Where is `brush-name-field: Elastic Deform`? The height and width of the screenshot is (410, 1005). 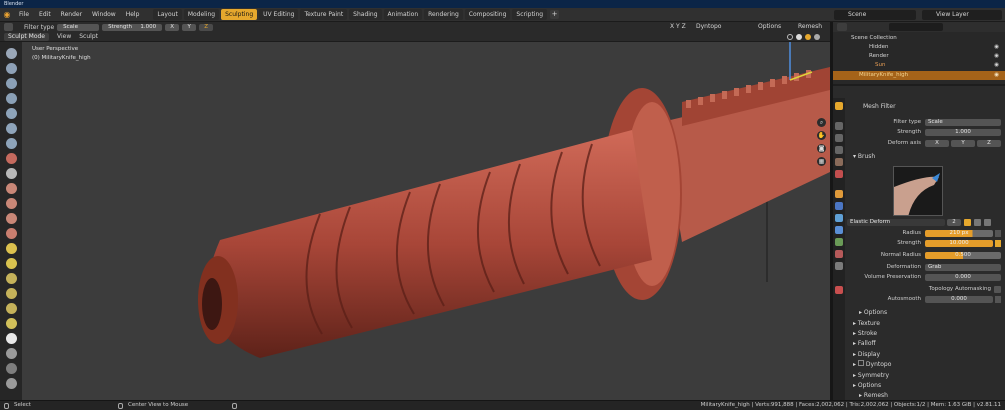
brush-name-field: Elastic Deform is located at coordinates (896, 222).